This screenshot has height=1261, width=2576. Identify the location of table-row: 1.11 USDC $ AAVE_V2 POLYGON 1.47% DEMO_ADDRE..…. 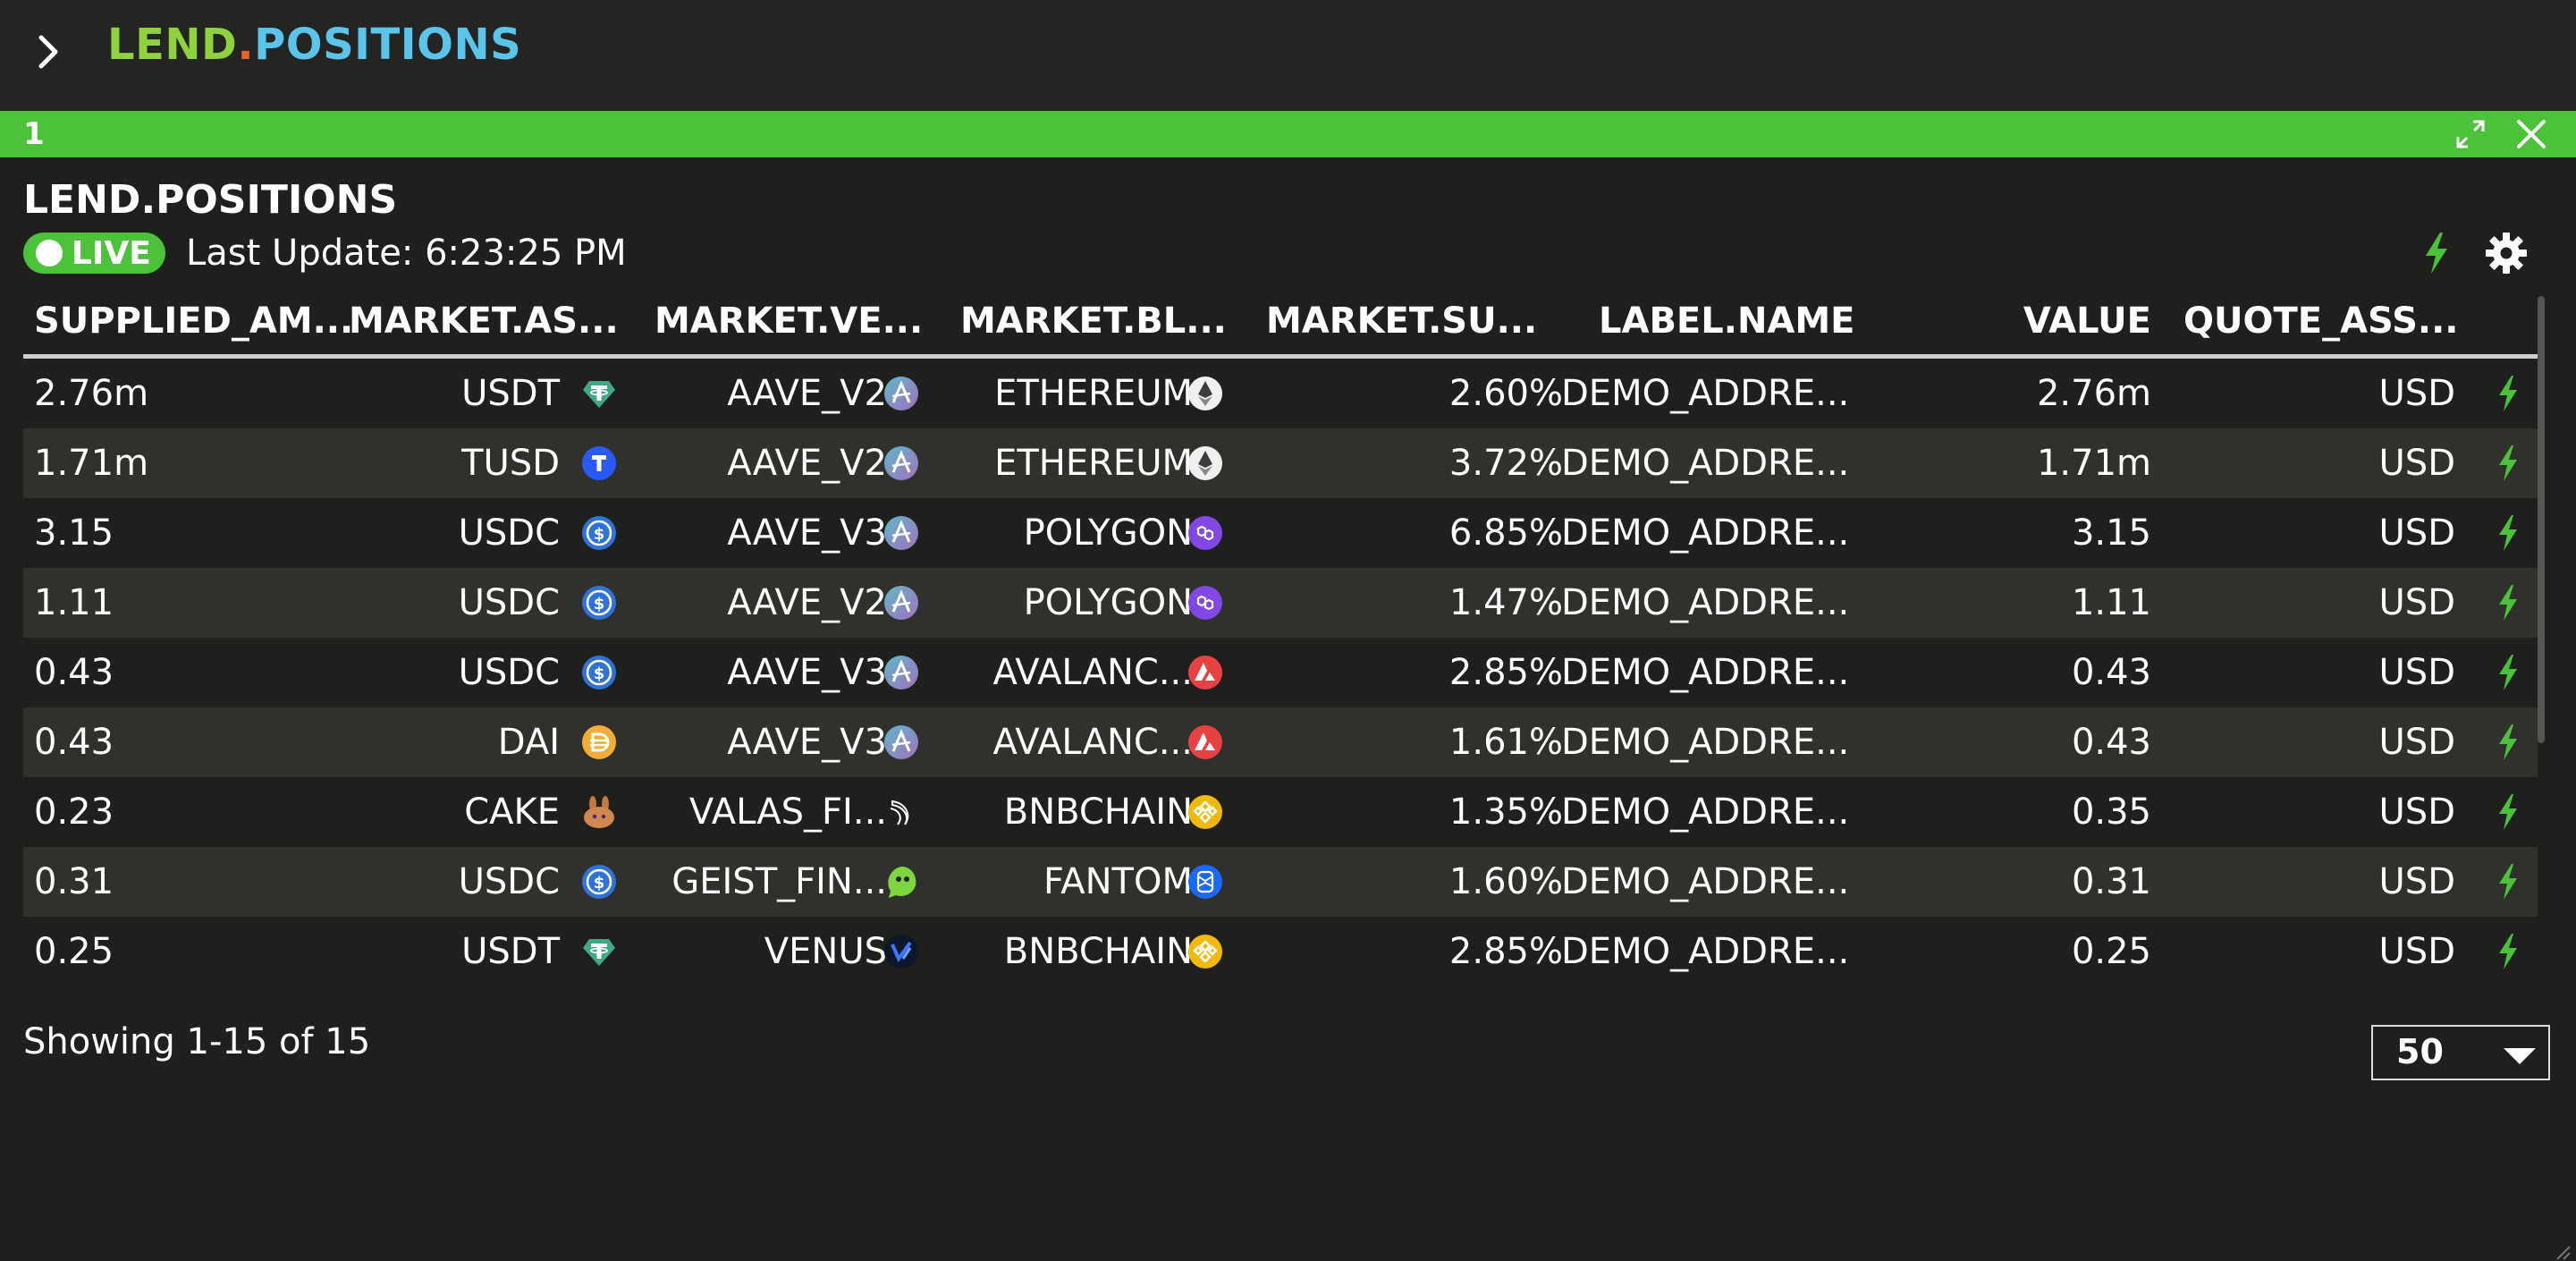
(1280, 603).